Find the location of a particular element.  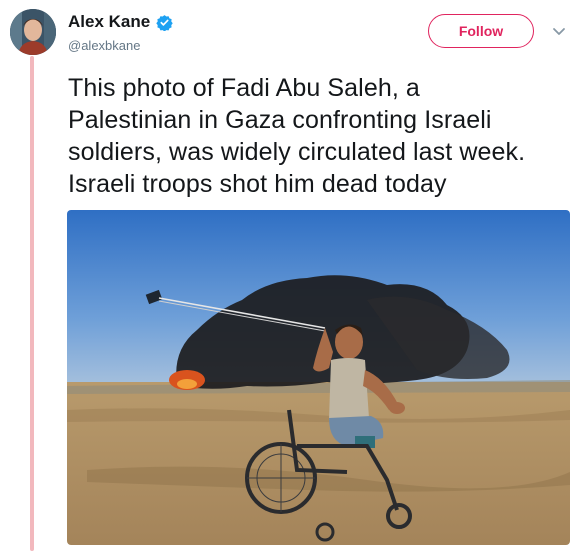

tweet-text-line: Israeli troops shot him dead today is located at coordinates (257, 184).